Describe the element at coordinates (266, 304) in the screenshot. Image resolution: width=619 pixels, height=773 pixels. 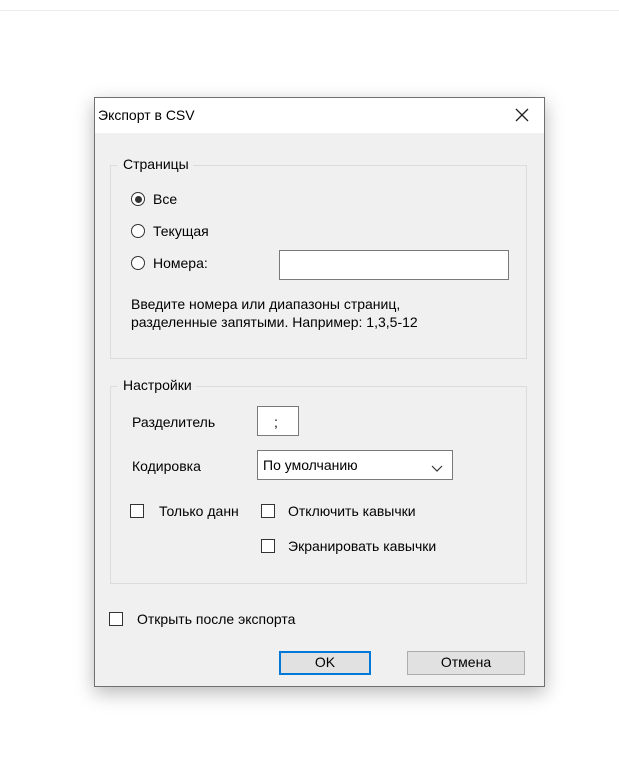
I see `pages-hint-line-1: Введите номера или диапазоны страниц,` at that location.